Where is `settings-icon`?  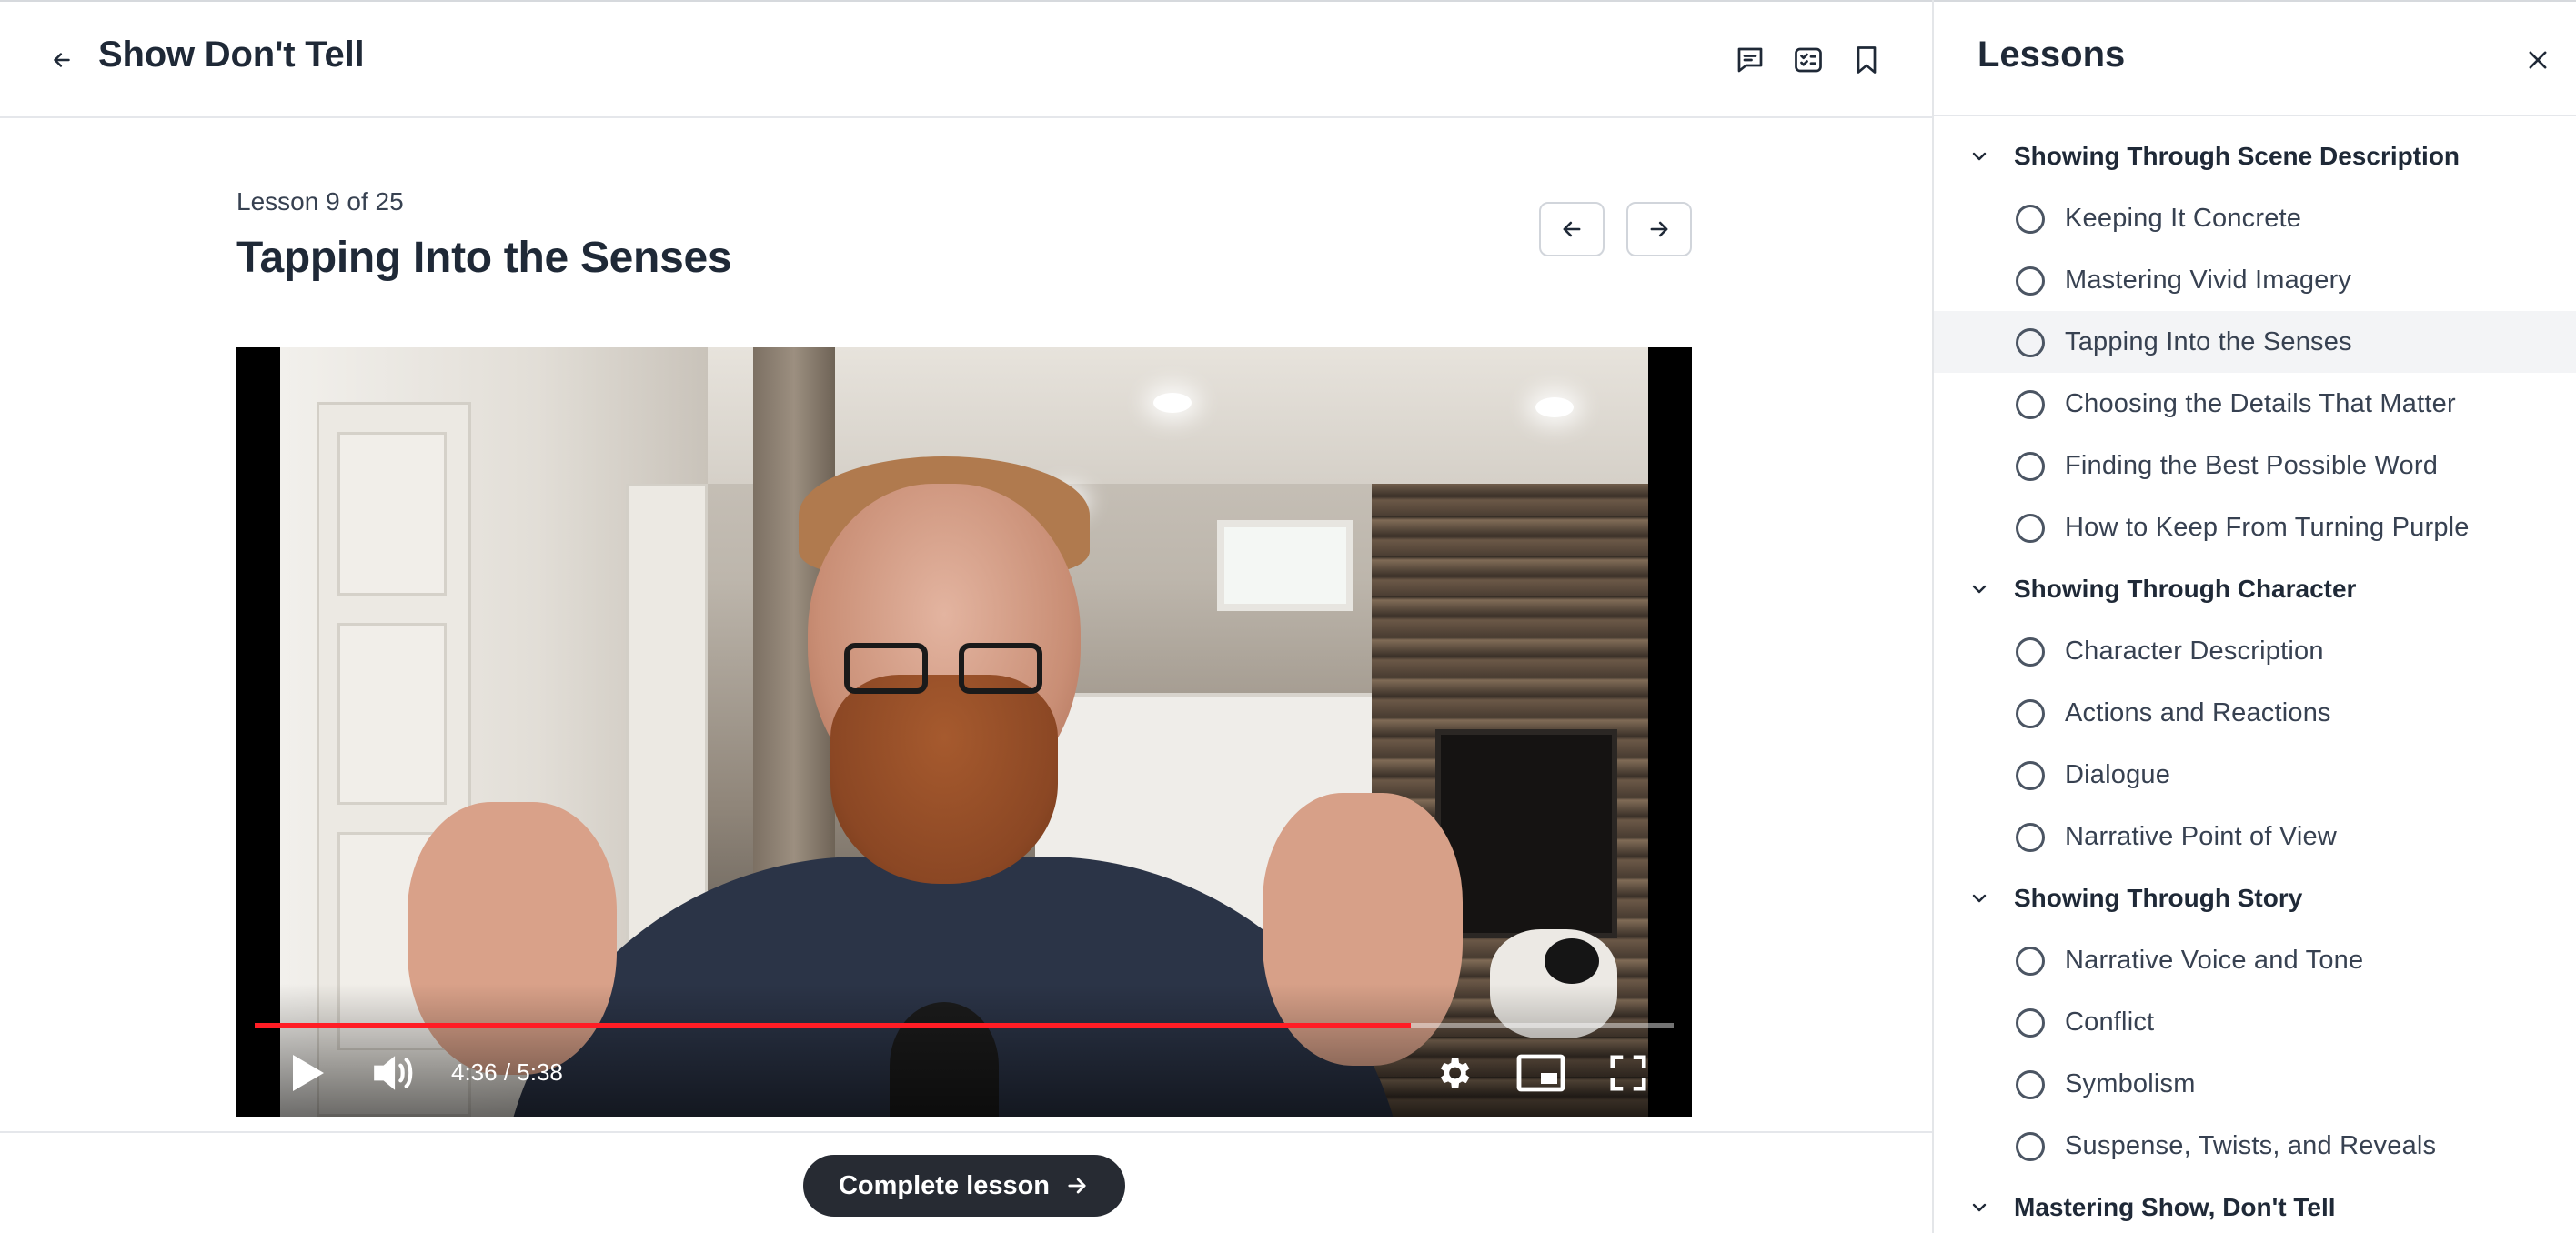 settings-icon is located at coordinates (1455, 1073).